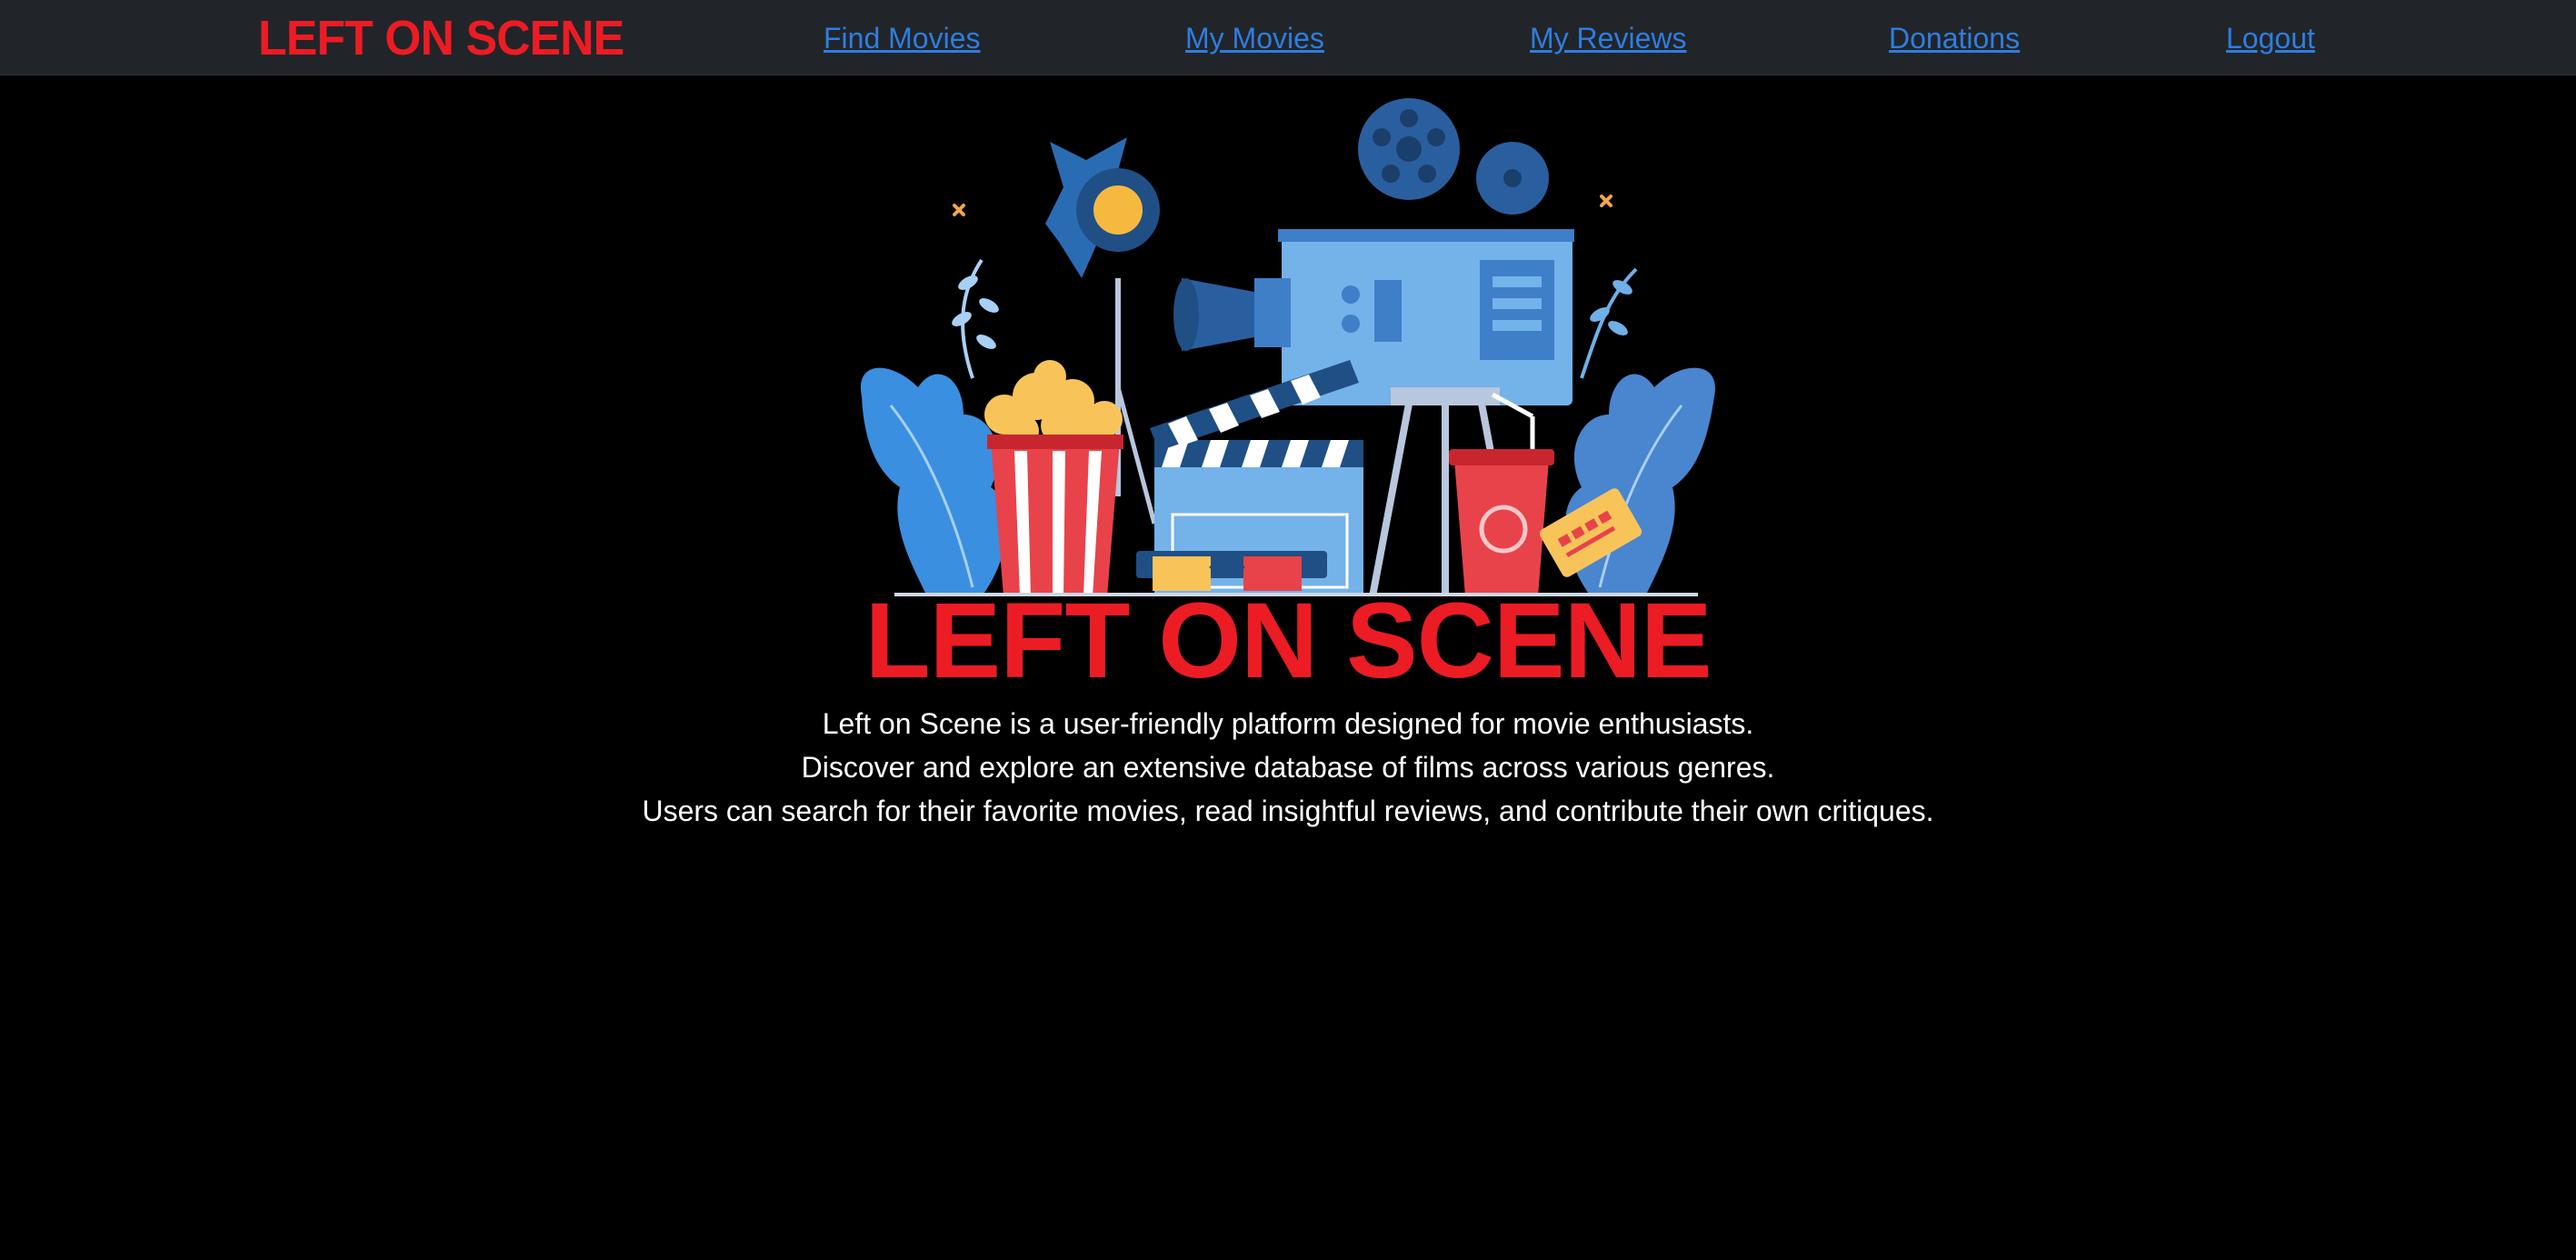 The width and height of the screenshot is (2576, 1260). I want to click on left-plant-icon, so click(934, 427).